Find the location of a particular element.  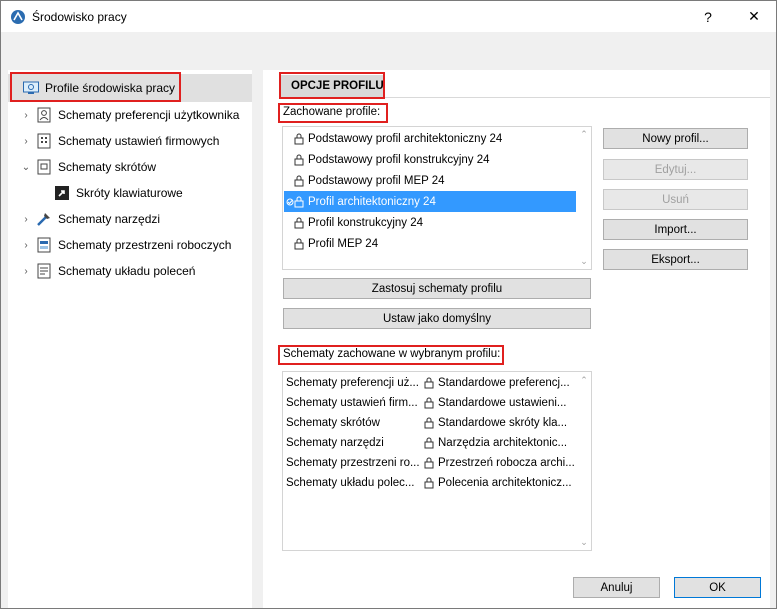

tree-item-company-settings: › Schematy ustawień firmowych is located at coordinates (119, 141).